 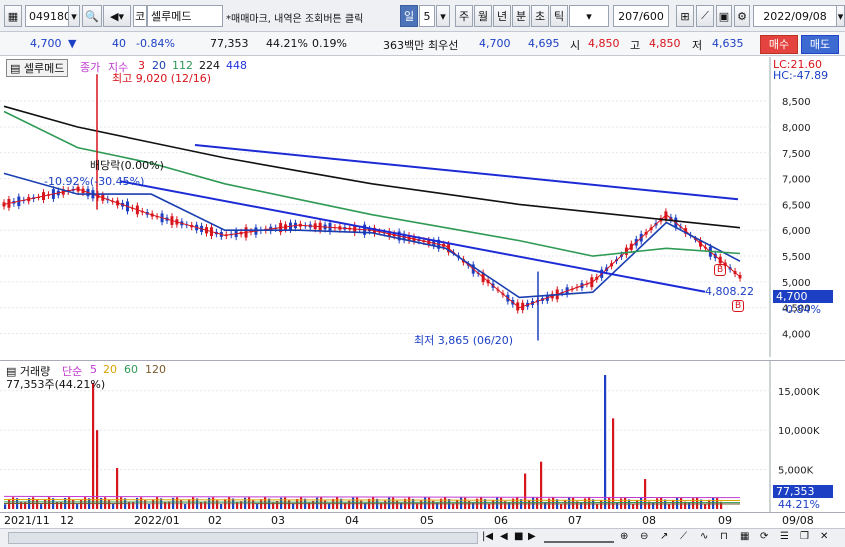 I want to click on trade-amount: 363백만, so click(x=404, y=45).